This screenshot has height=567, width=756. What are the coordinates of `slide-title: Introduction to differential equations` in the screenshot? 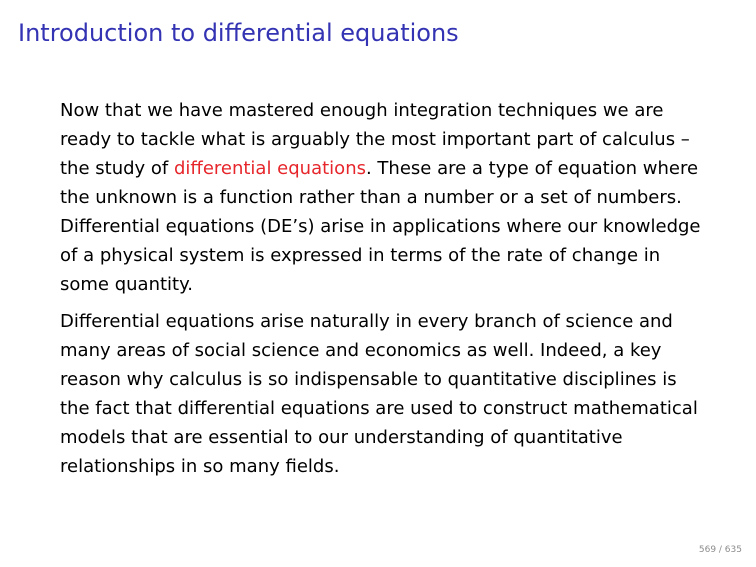 It's located at (238, 33).